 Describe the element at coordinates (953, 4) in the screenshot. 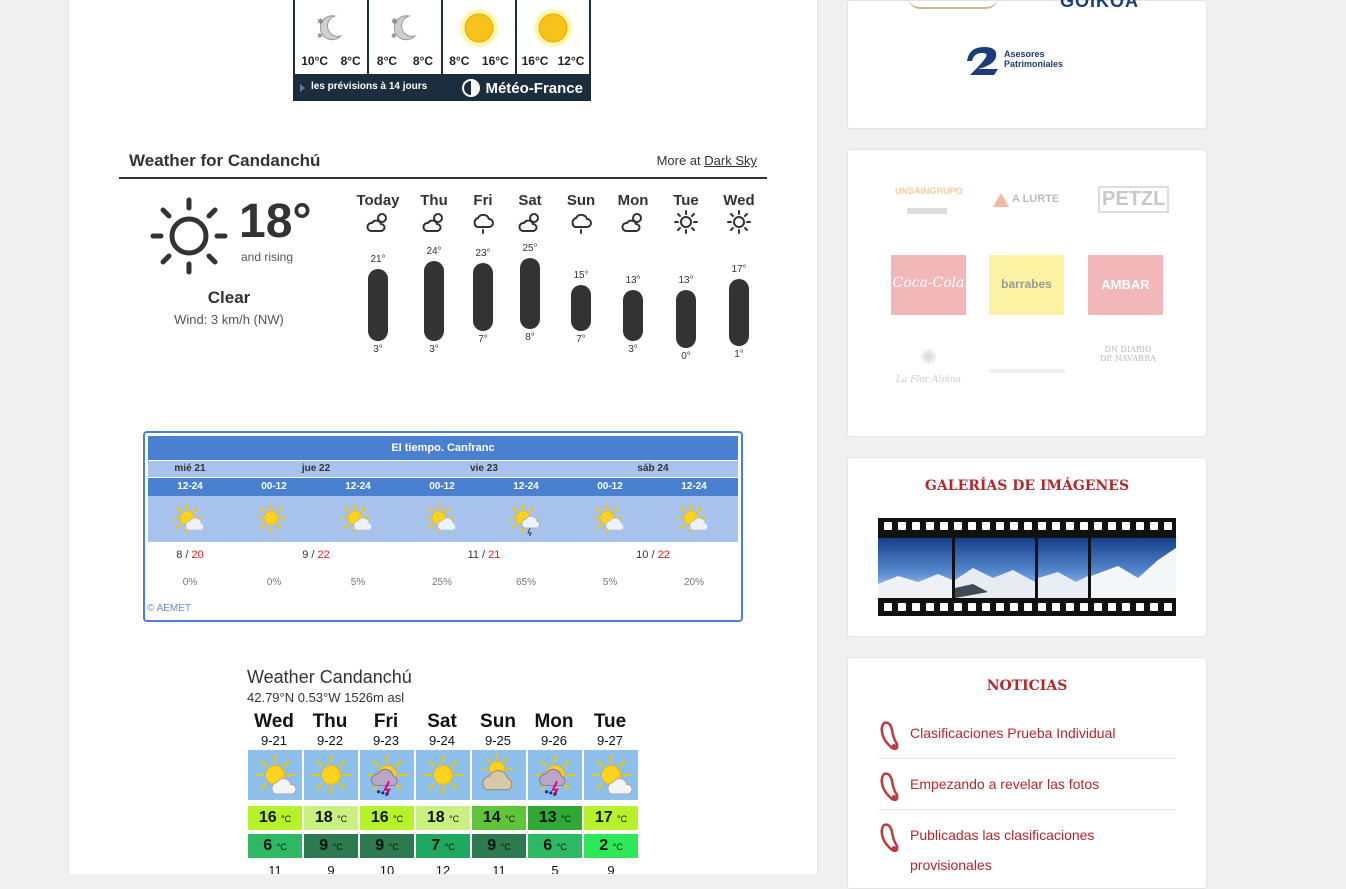

I see `sponsor-logo-partial` at that location.